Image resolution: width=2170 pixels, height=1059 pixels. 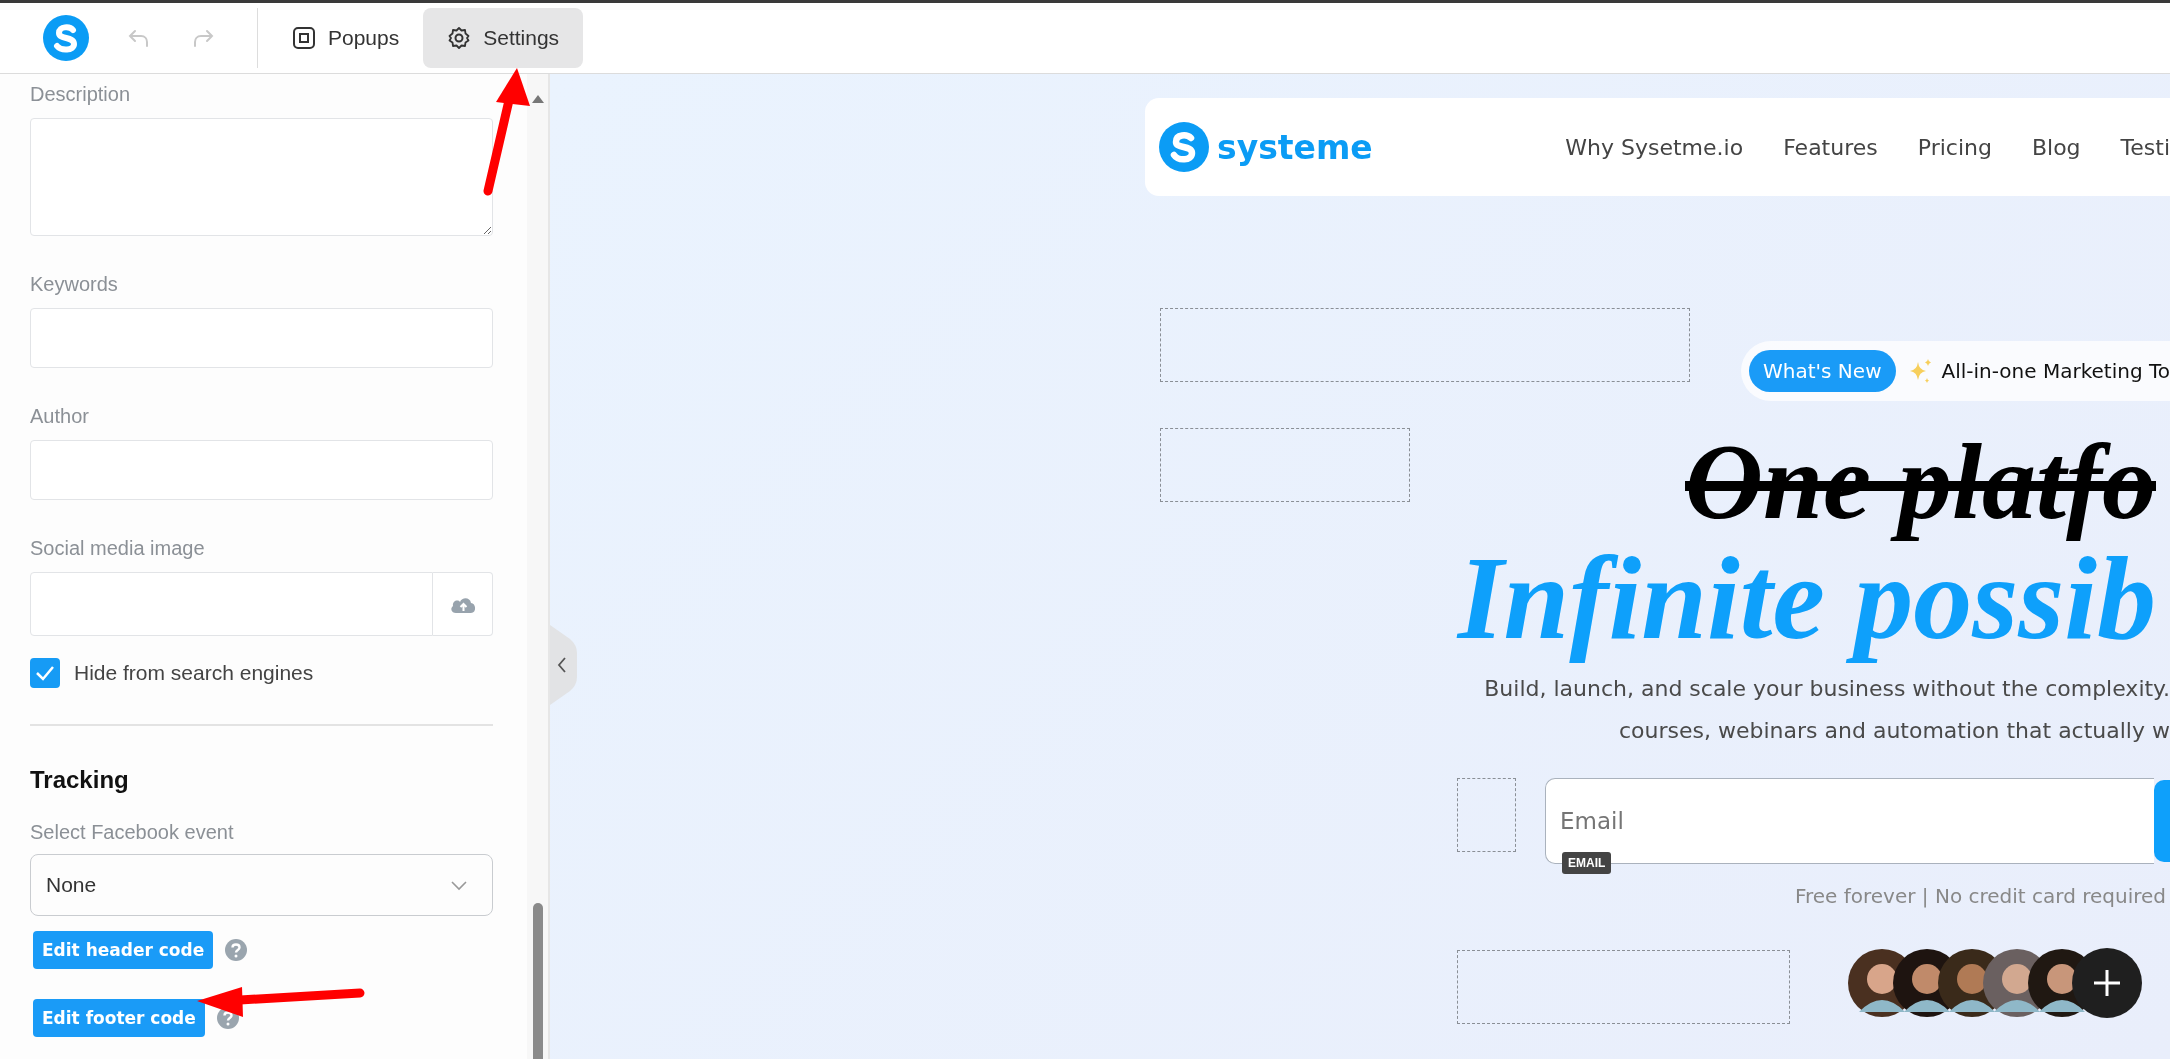 I want to click on dropdown-value: None, so click(x=71, y=885).